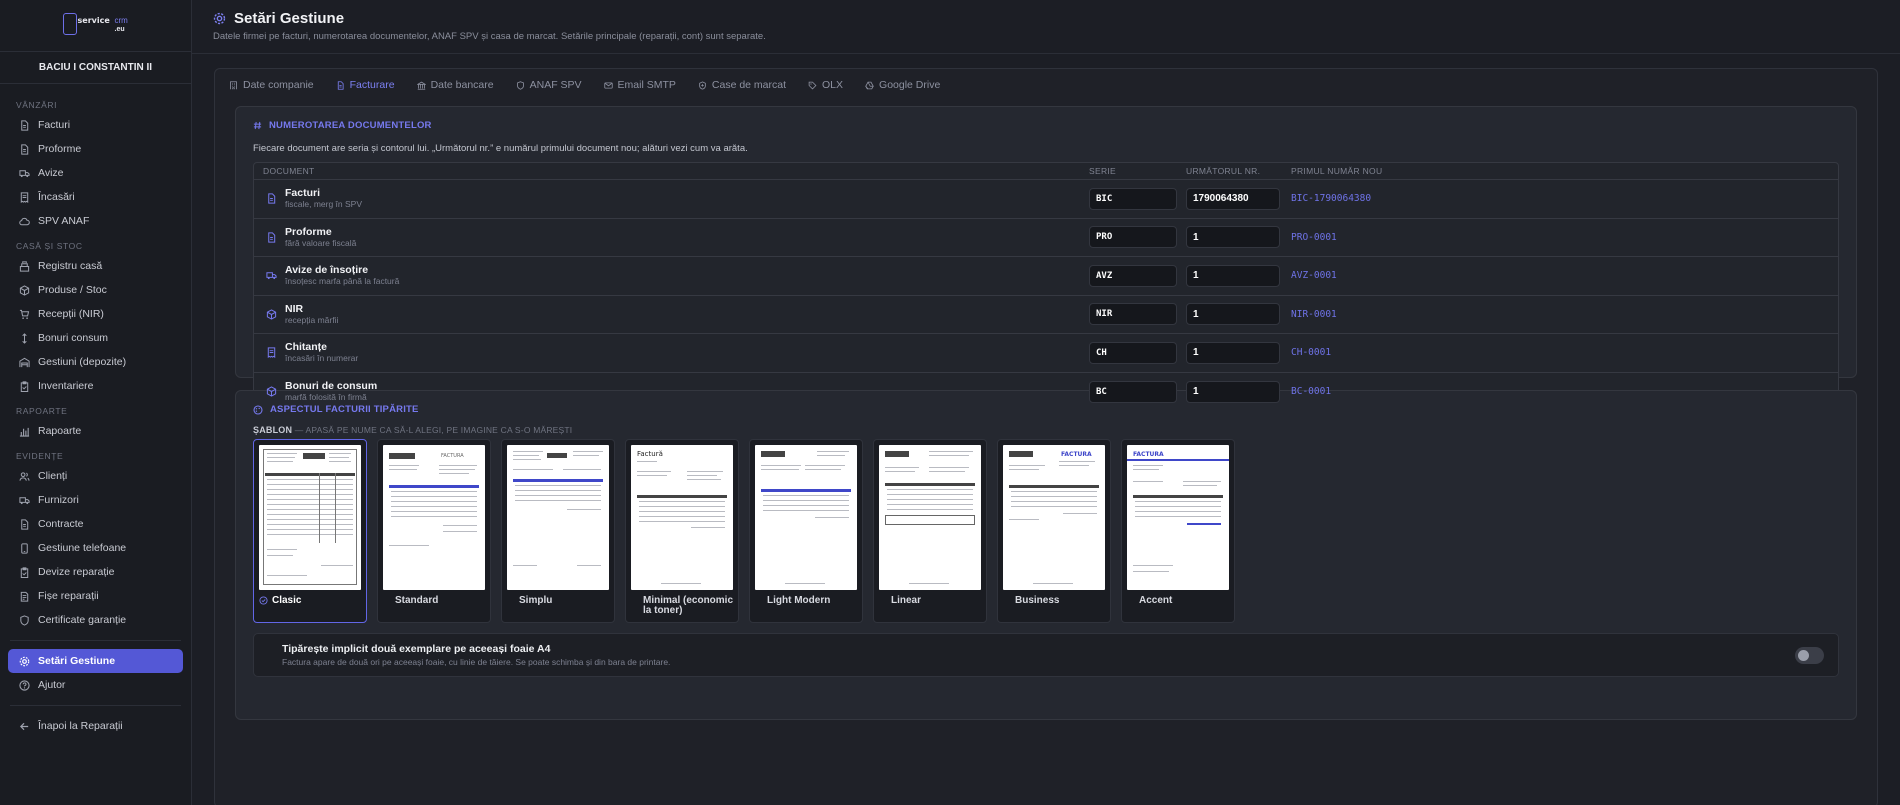  Describe the element at coordinates (95, 548) in the screenshot. I see `sidebar-item-gestiune-telefoane: Gestiune telefoane` at that location.